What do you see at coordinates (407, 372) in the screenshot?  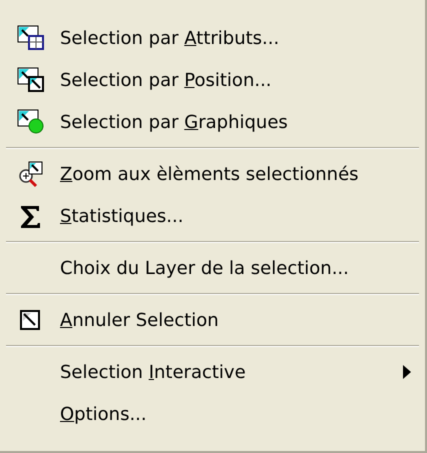 I see `submenu-arrow-icon` at bounding box center [407, 372].